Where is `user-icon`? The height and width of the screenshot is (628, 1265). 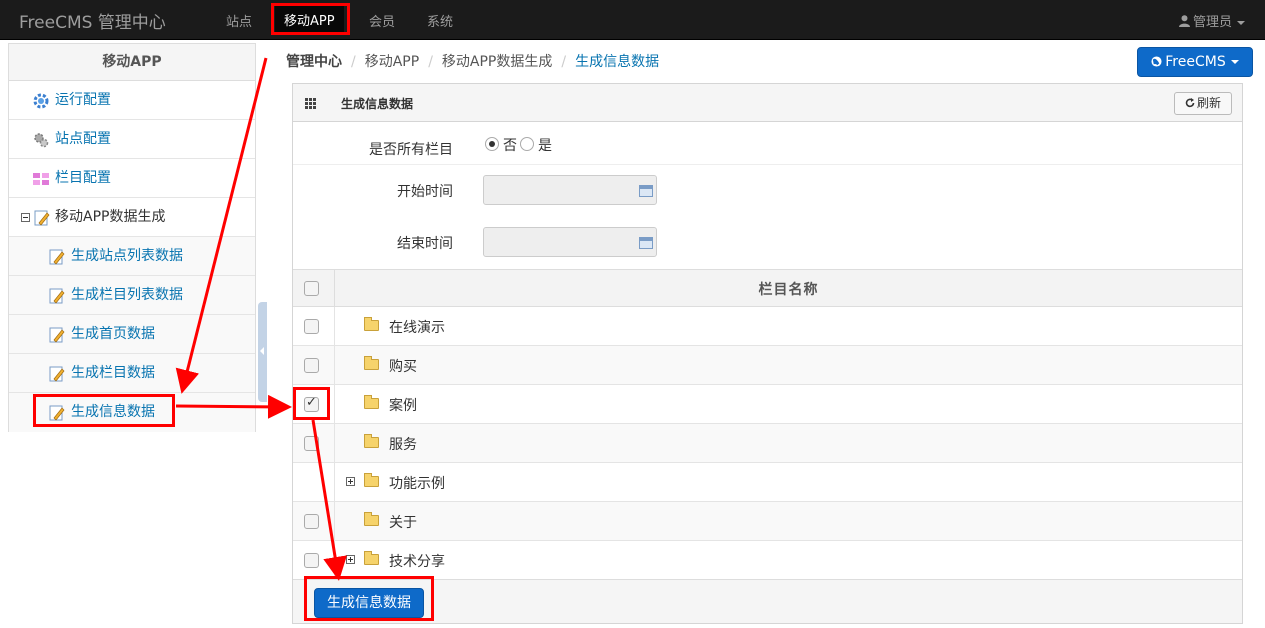
user-icon is located at coordinates (1184, 21).